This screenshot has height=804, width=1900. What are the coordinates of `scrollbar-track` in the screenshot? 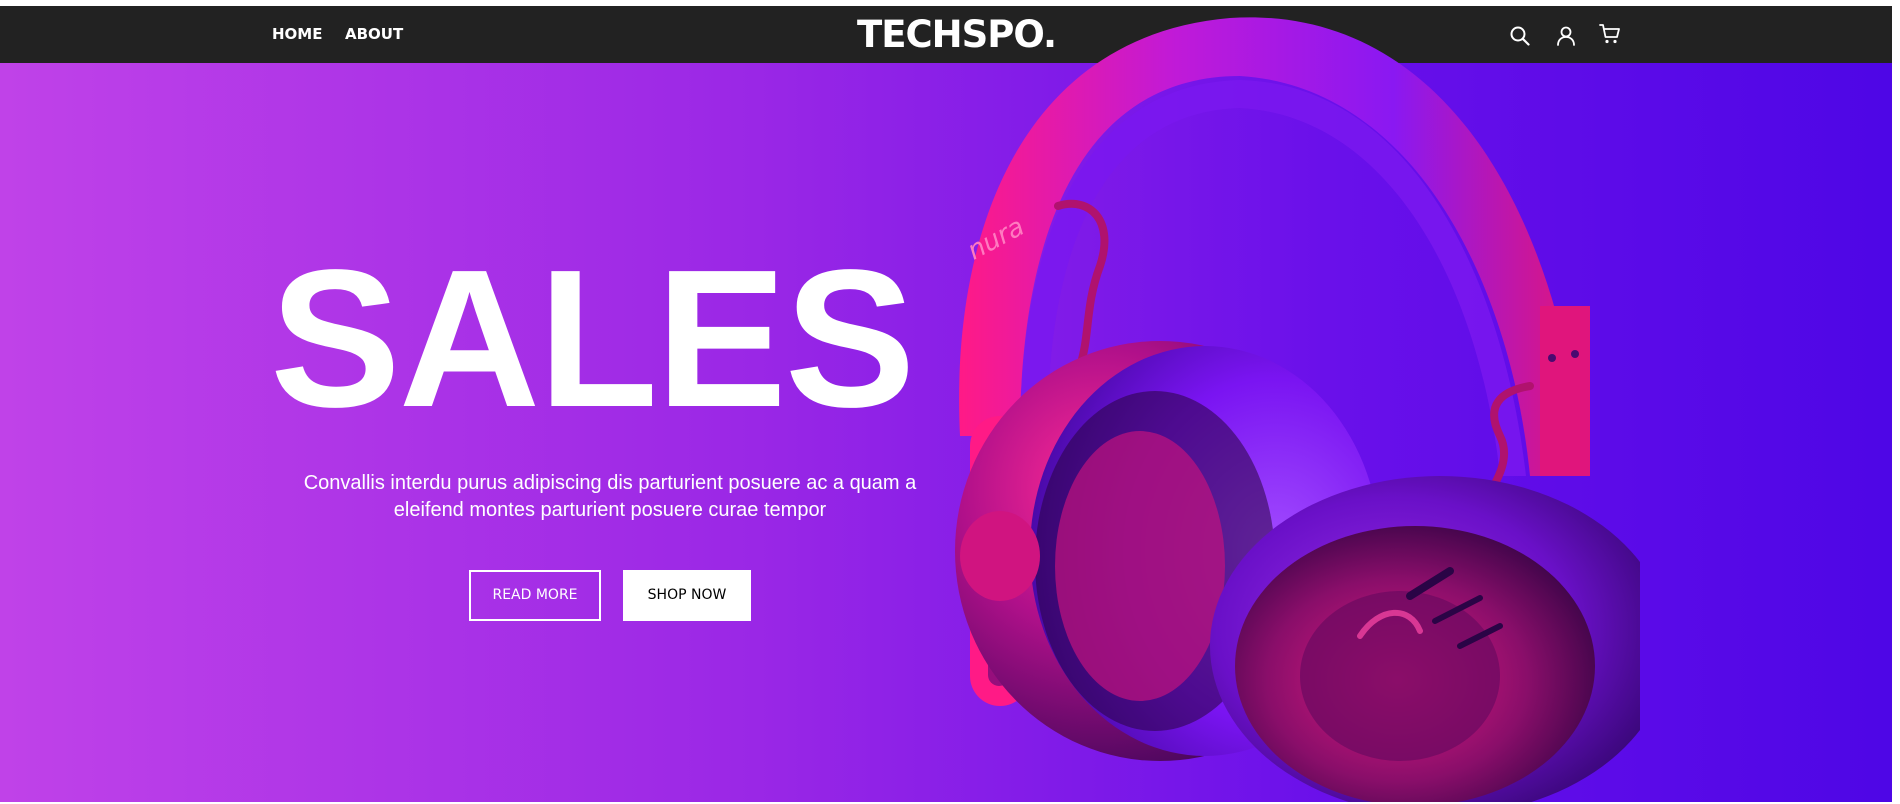 It's located at (1896, 402).